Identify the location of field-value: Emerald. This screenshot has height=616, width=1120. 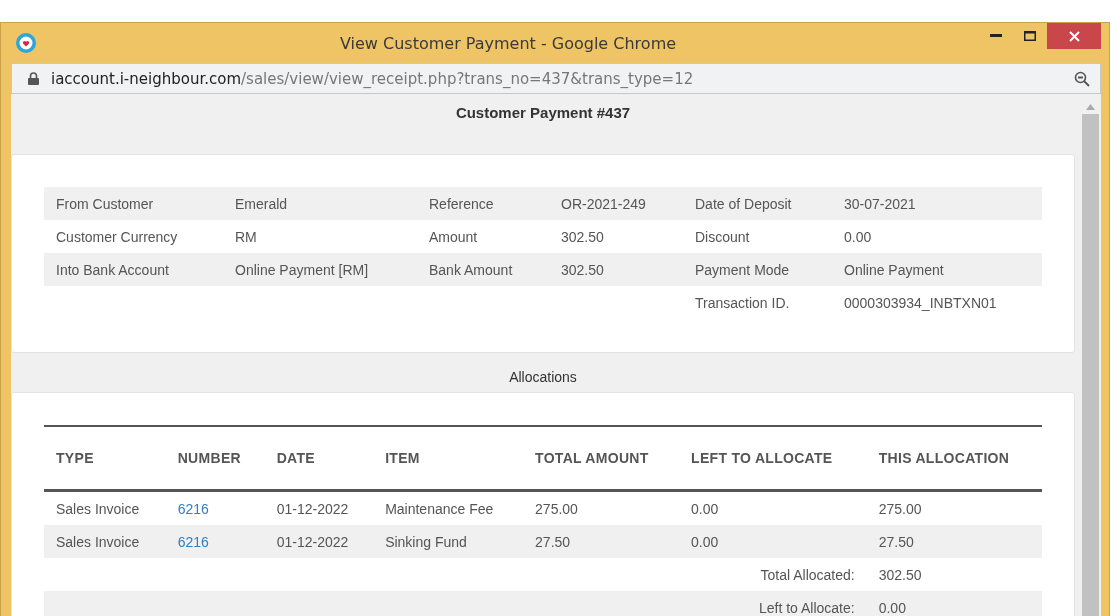
(320, 203).